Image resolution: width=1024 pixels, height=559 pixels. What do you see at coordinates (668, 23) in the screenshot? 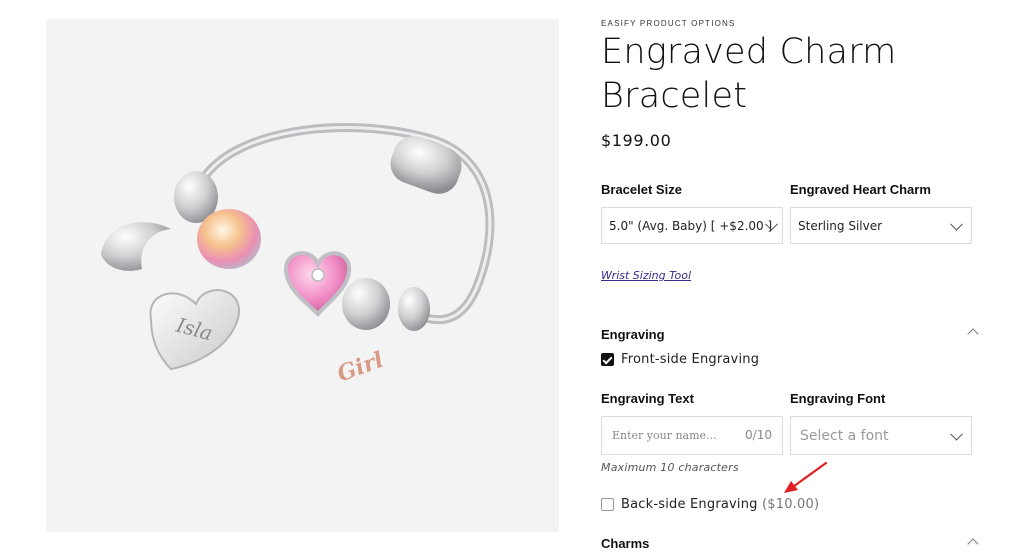
I see `vendor-label: EASIFY PRODUCT OPTIONS` at bounding box center [668, 23].